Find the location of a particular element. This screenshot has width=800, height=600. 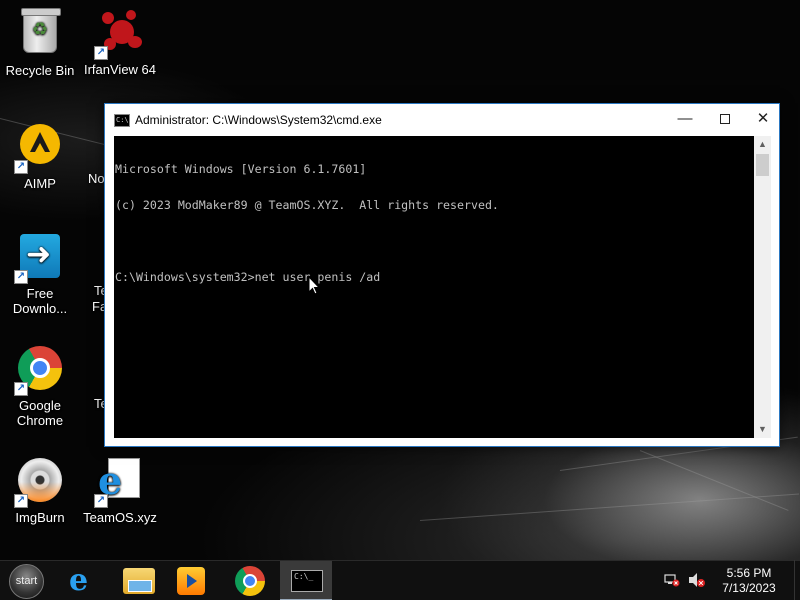

taskbar-google-chrome is located at coordinates (250, 580).